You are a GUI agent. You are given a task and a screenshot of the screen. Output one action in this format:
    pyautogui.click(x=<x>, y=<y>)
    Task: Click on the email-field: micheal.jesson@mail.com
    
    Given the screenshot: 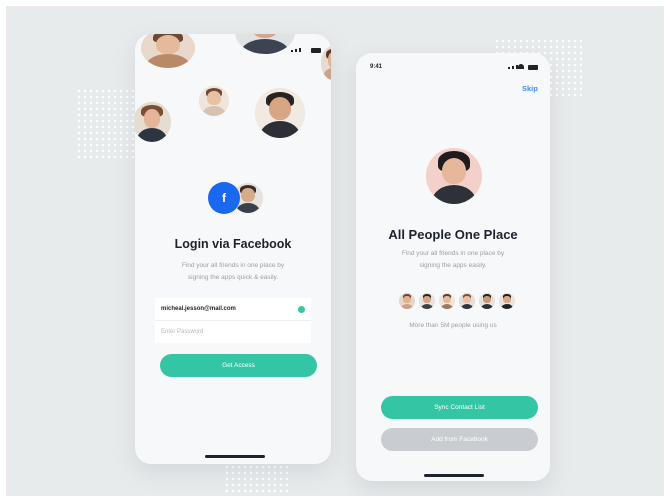 What is the action you would take?
    pyautogui.click(x=233, y=309)
    